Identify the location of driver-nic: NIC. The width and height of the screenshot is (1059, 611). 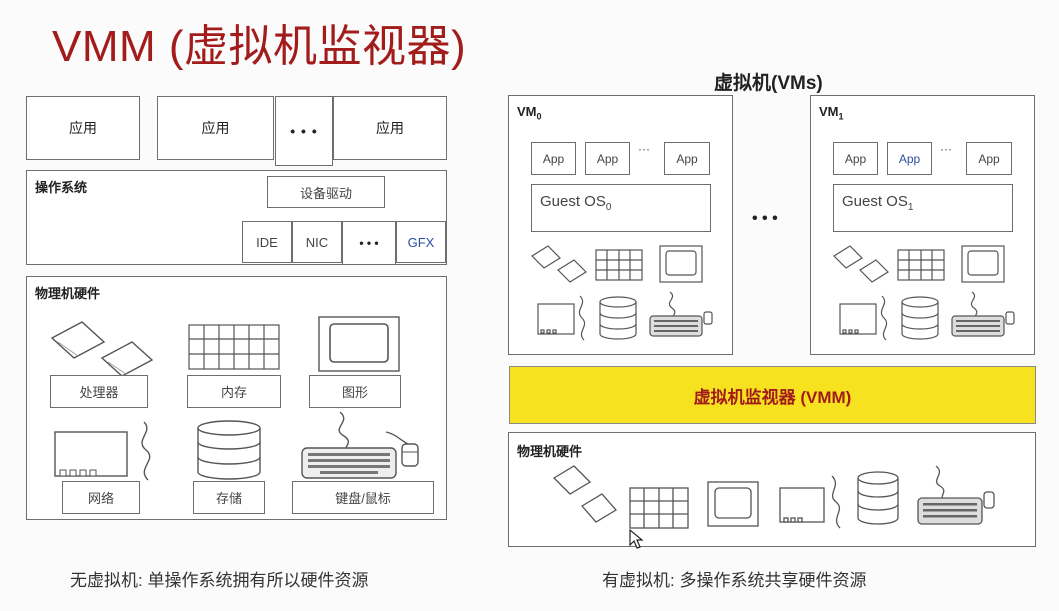
(317, 242).